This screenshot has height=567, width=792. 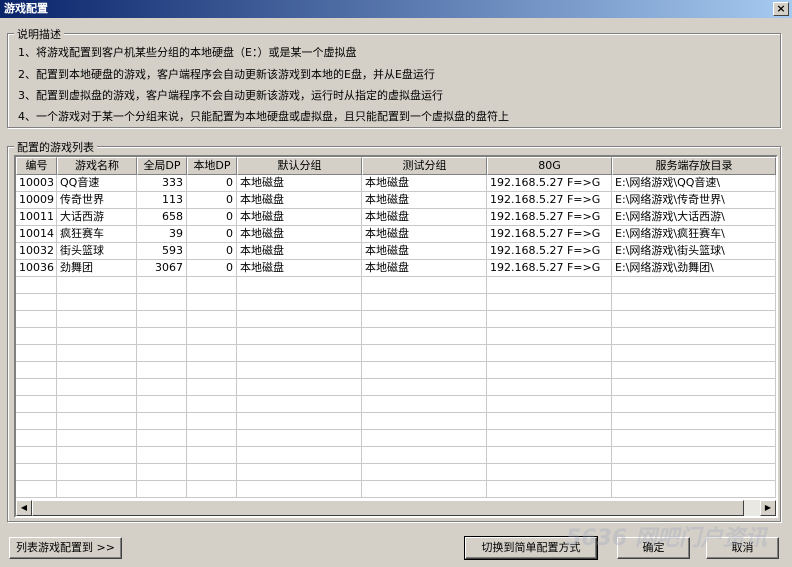 What do you see at coordinates (549, 166) in the screenshot?
I see `column-header-80g: 80G` at bounding box center [549, 166].